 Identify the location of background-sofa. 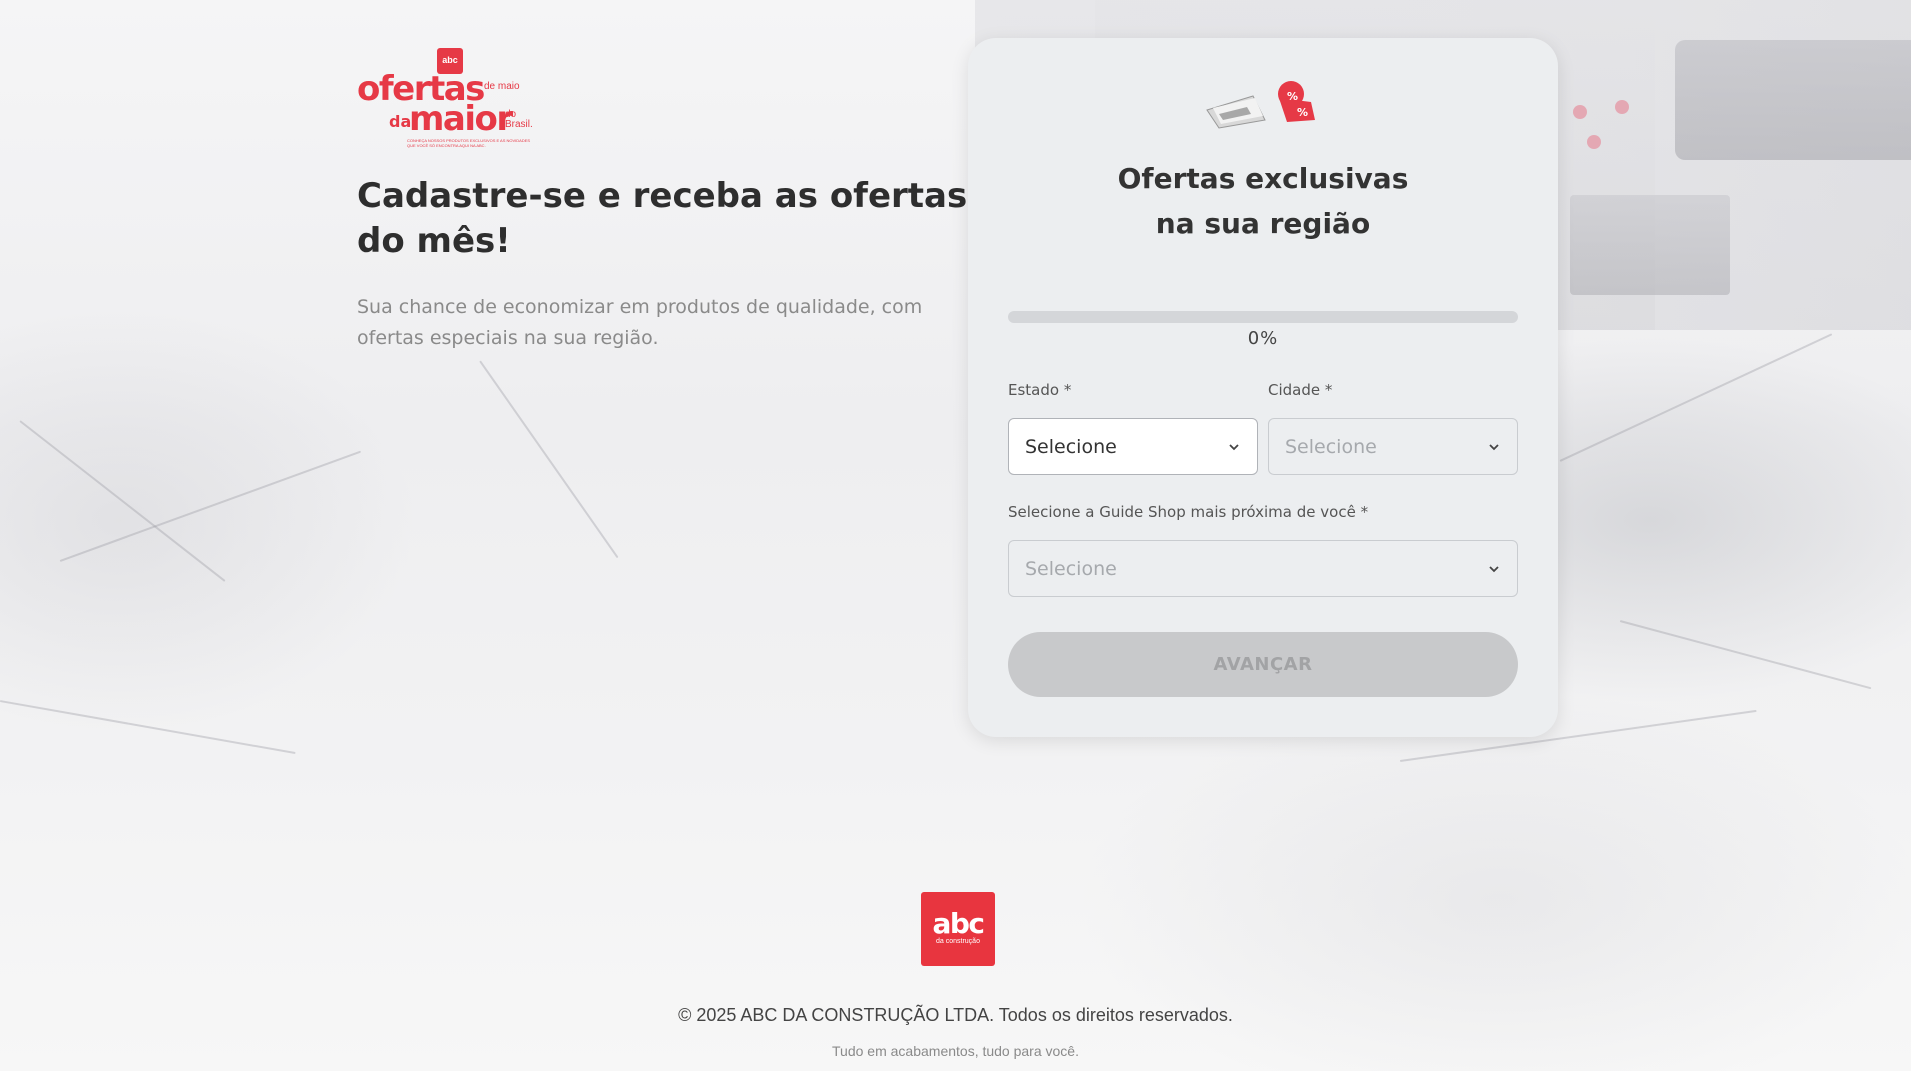
(1793, 100).